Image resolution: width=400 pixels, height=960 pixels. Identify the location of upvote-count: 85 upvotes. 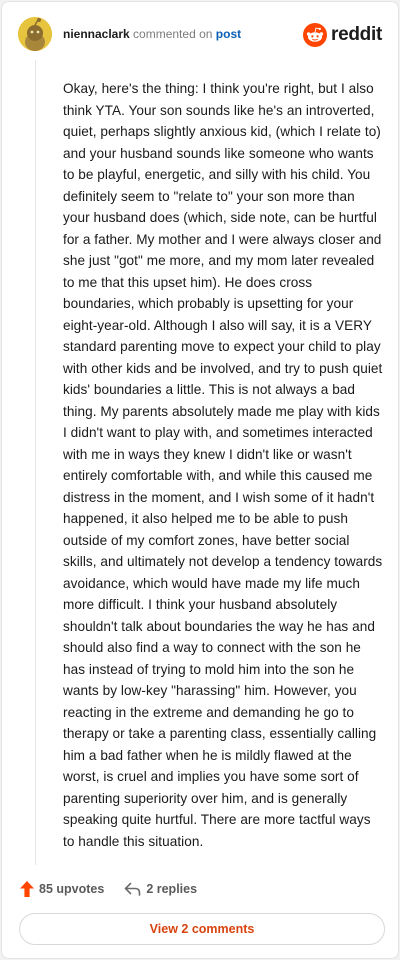
(72, 889).